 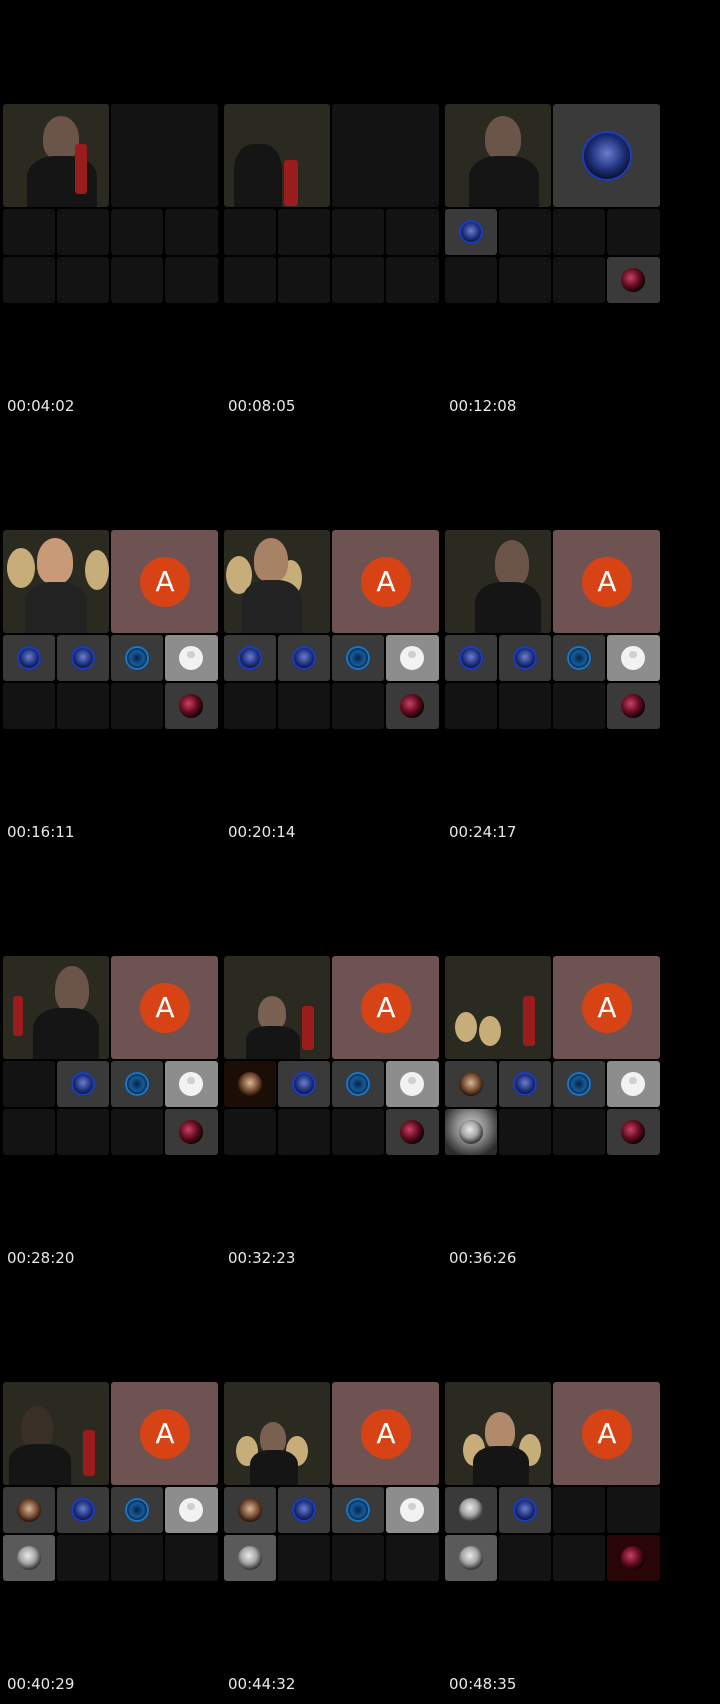 I want to click on thumbnail-8: A 00:32:23, so click(x=342, y=1065).